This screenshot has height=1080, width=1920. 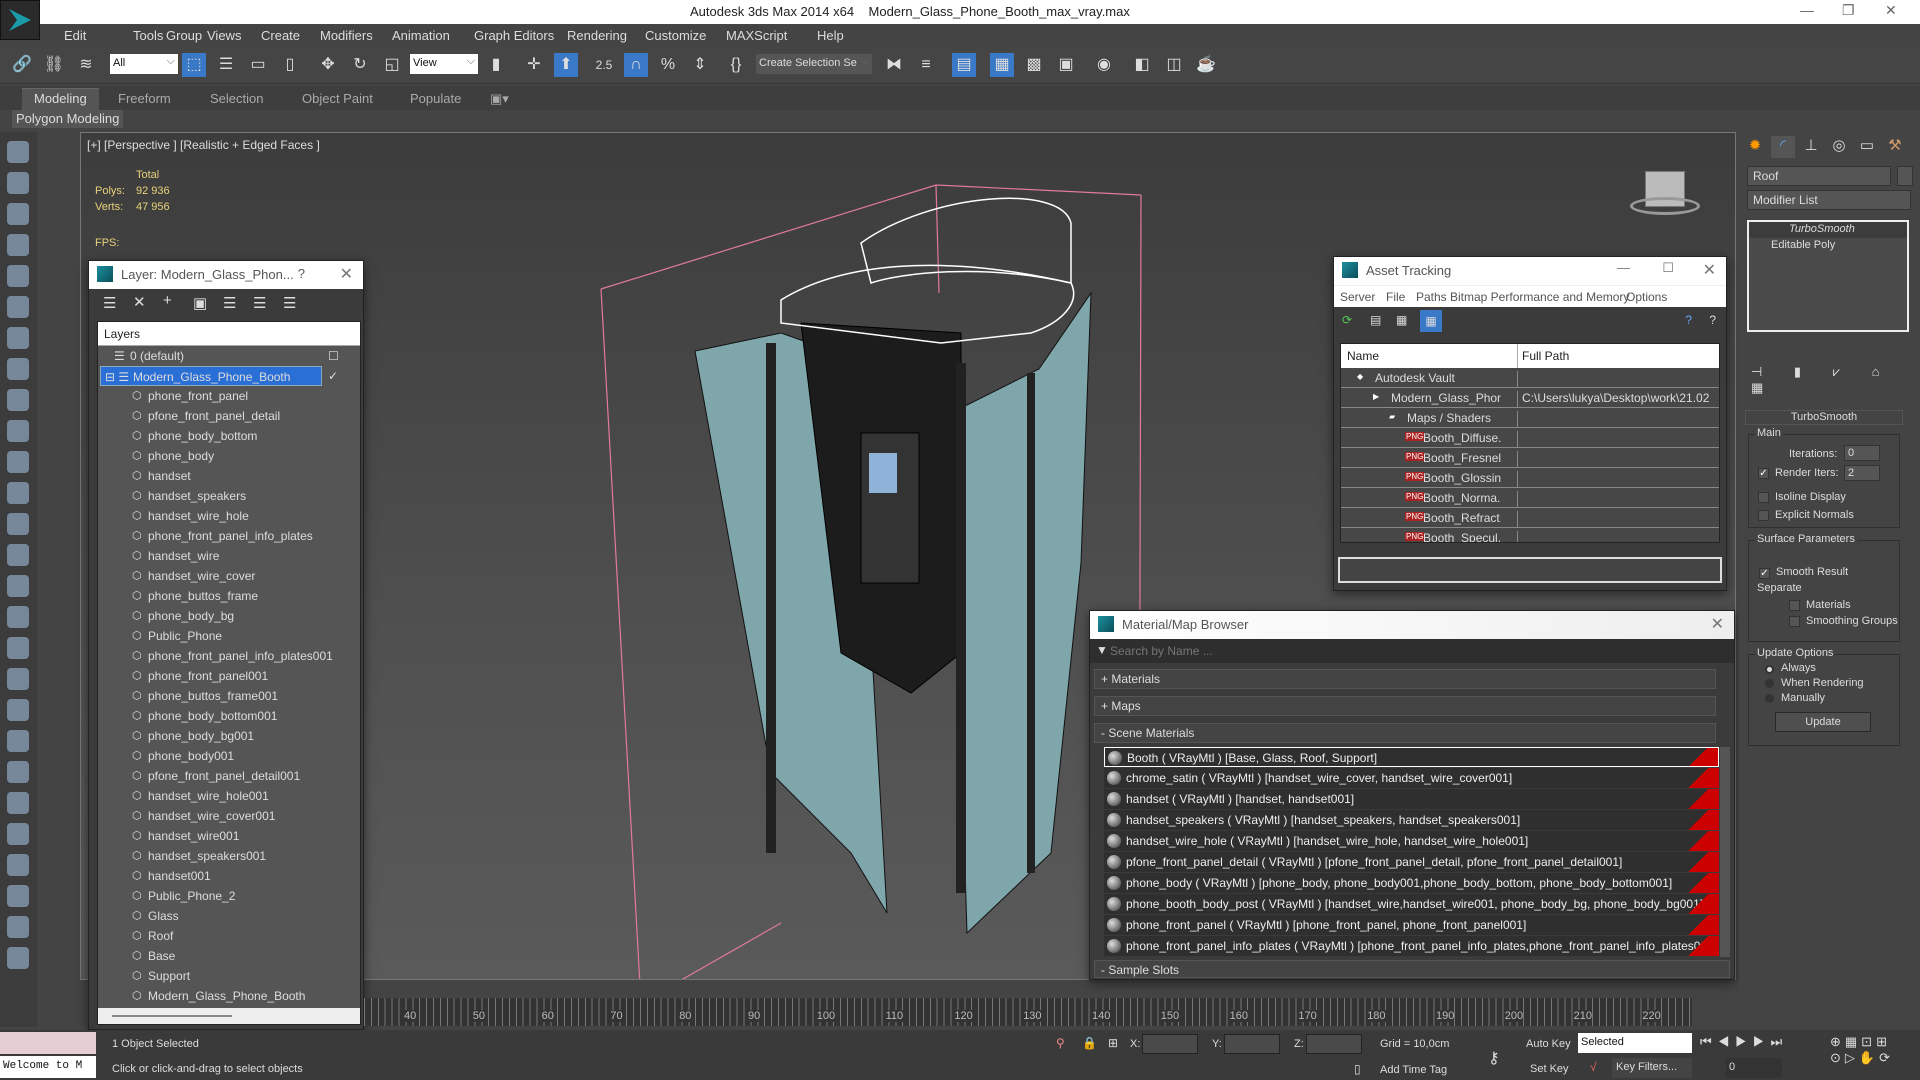 What do you see at coordinates (1783, 147) in the screenshot?
I see `modify-tab-icon: ◜` at bounding box center [1783, 147].